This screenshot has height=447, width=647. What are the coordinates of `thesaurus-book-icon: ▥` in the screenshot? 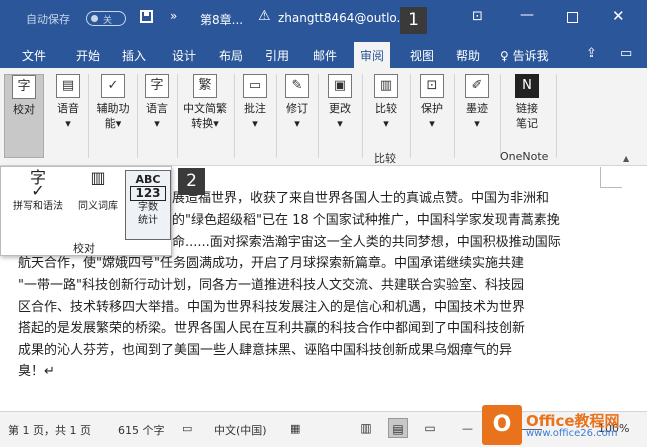 It's located at (98, 177).